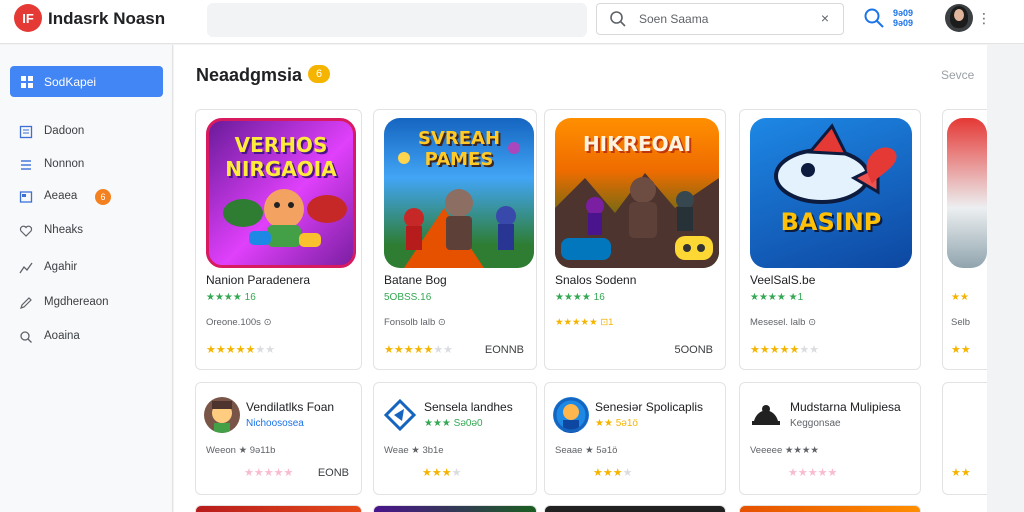 This screenshot has width=1024, height=512. I want to click on search-input: Soen Saama ×, so click(720, 19).